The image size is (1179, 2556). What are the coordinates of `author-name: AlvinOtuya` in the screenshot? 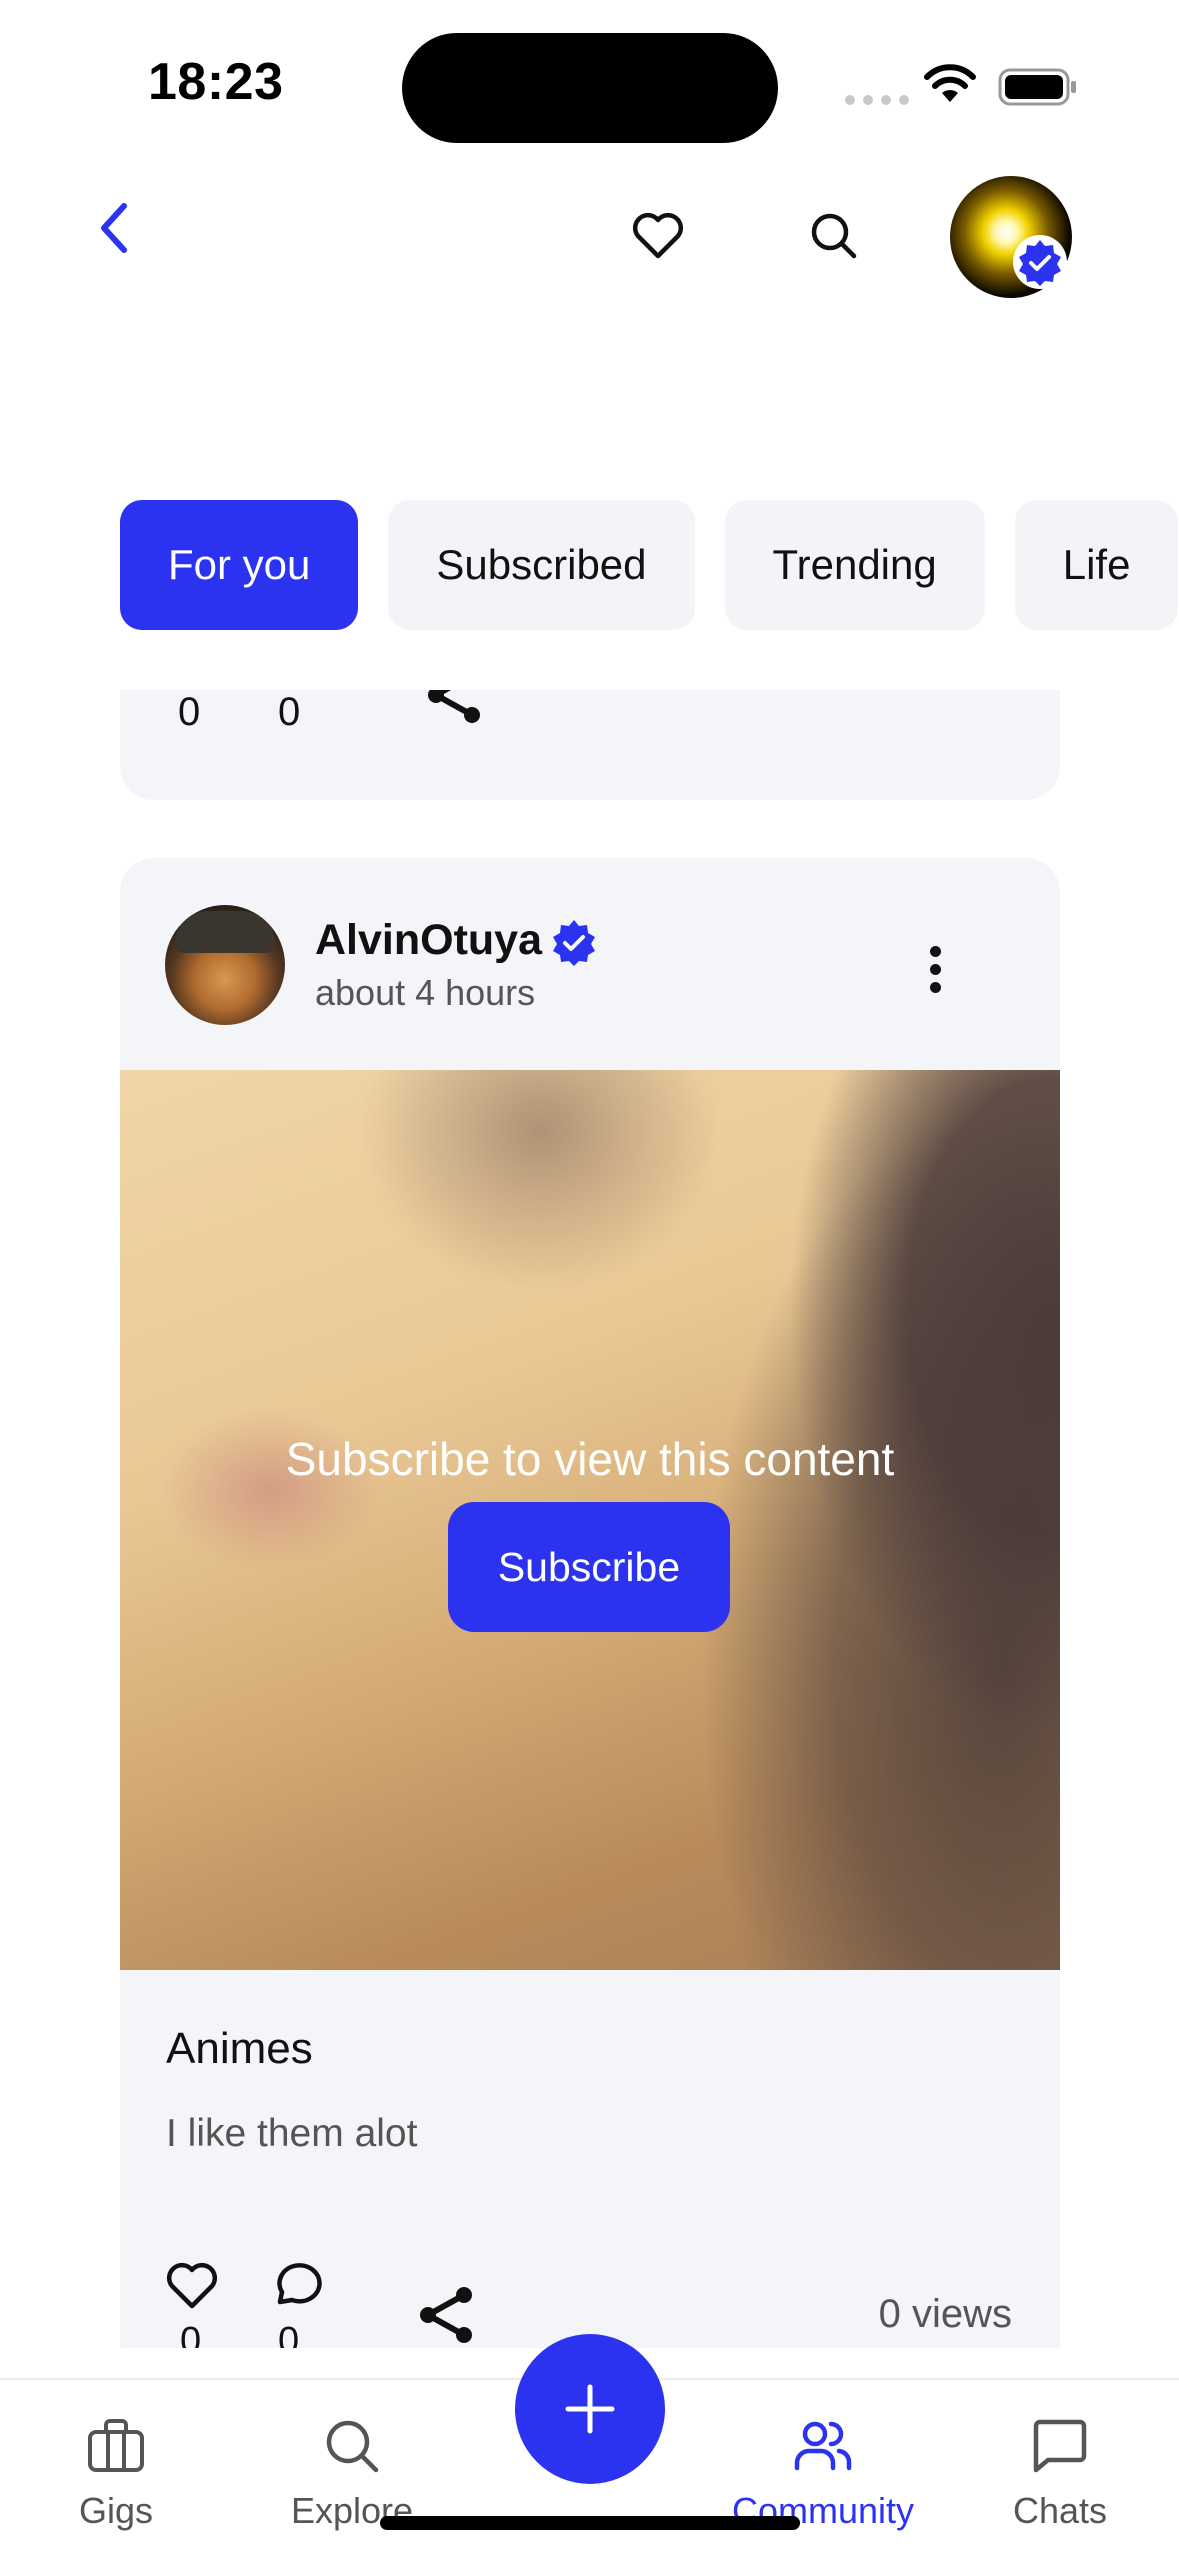 It's located at (428, 940).